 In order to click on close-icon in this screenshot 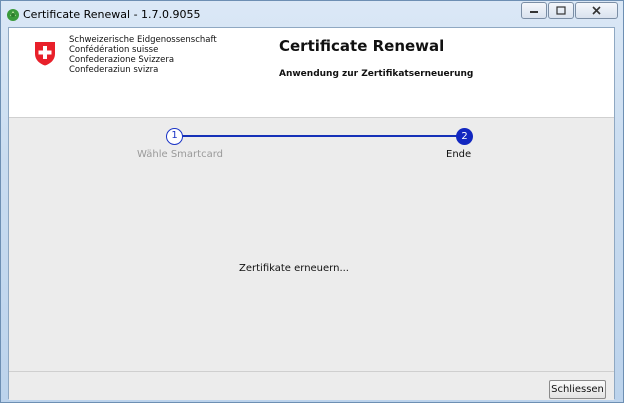, I will do `click(596, 10)`.